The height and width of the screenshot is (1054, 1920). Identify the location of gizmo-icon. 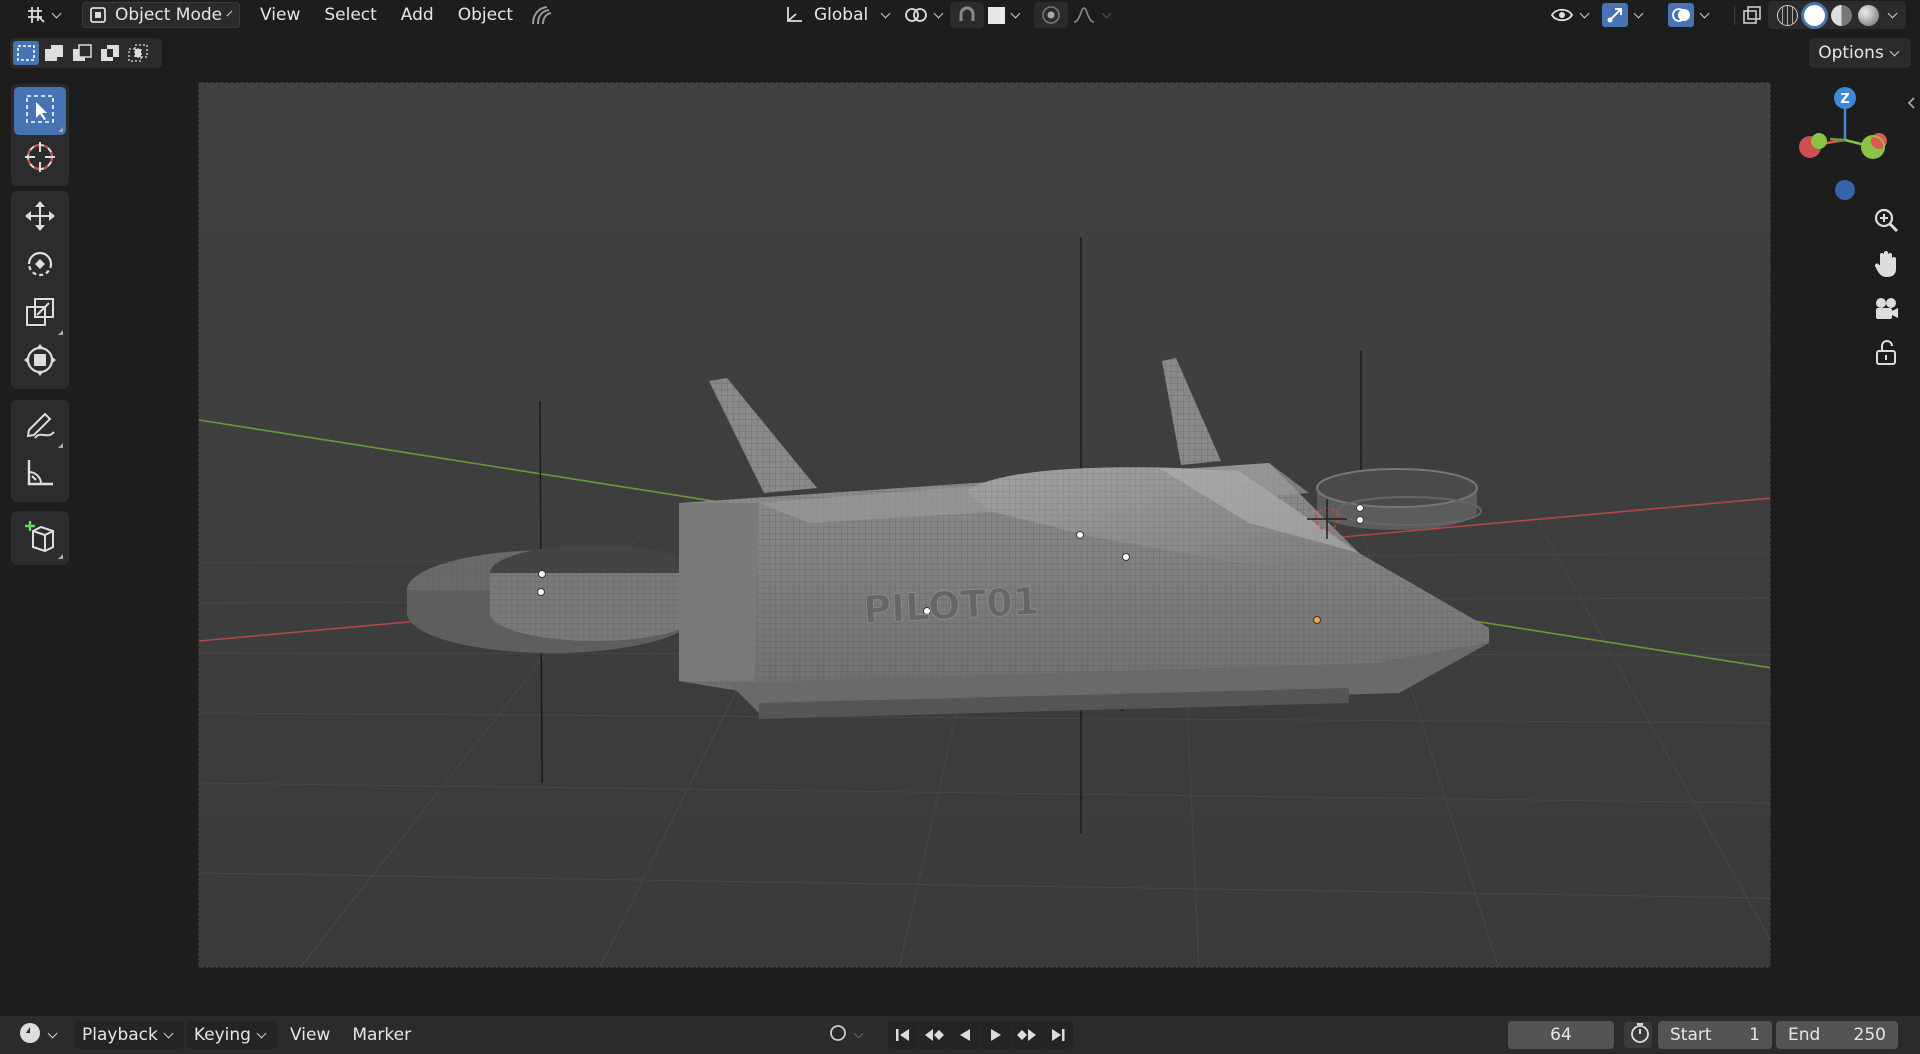
(1615, 15).